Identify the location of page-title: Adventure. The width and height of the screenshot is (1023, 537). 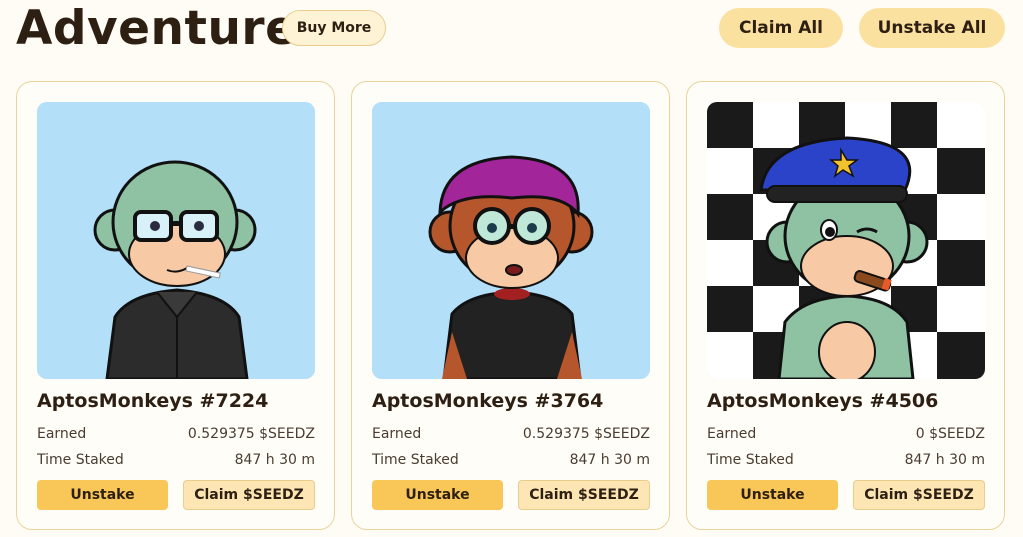
(157, 28).